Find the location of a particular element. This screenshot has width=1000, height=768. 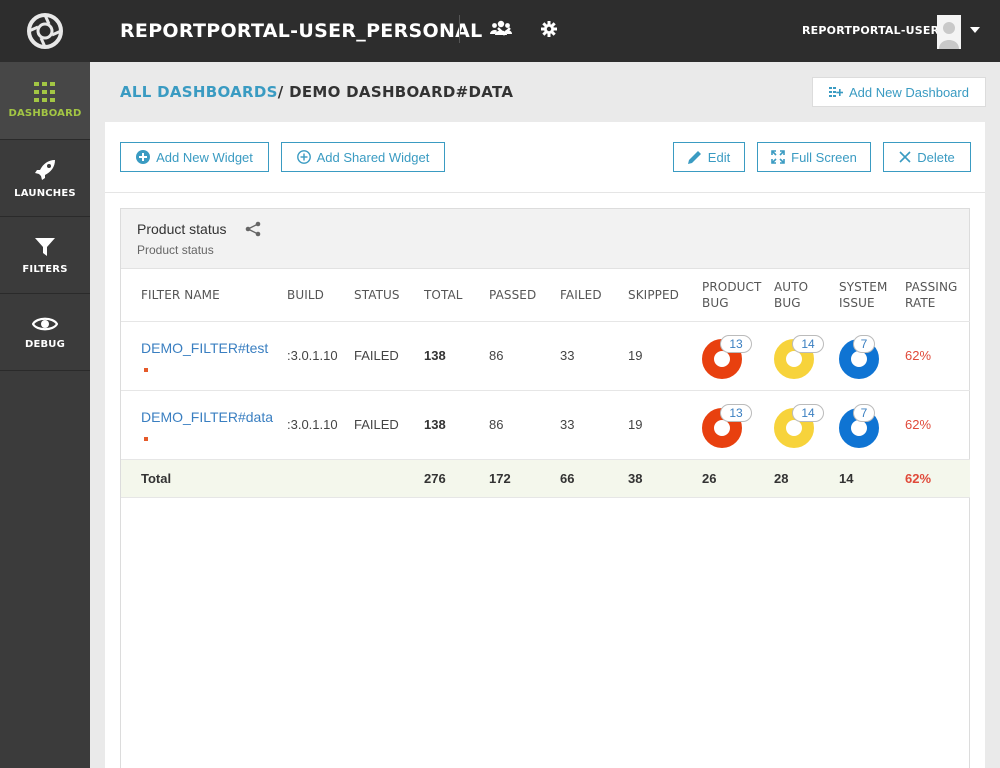

col-system-issue-line2: ISSUE is located at coordinates (857, 302).